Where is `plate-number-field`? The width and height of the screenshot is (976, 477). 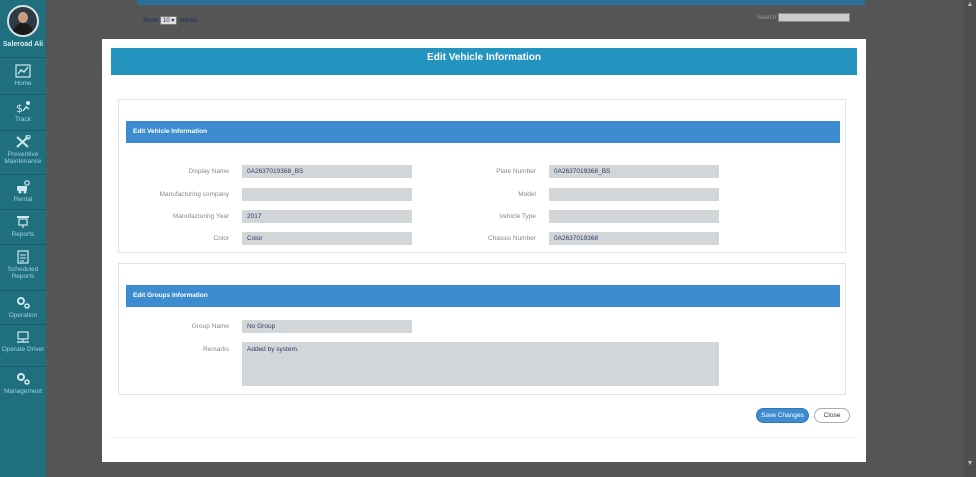
plate-number-field is located at coordinates (634, 171).